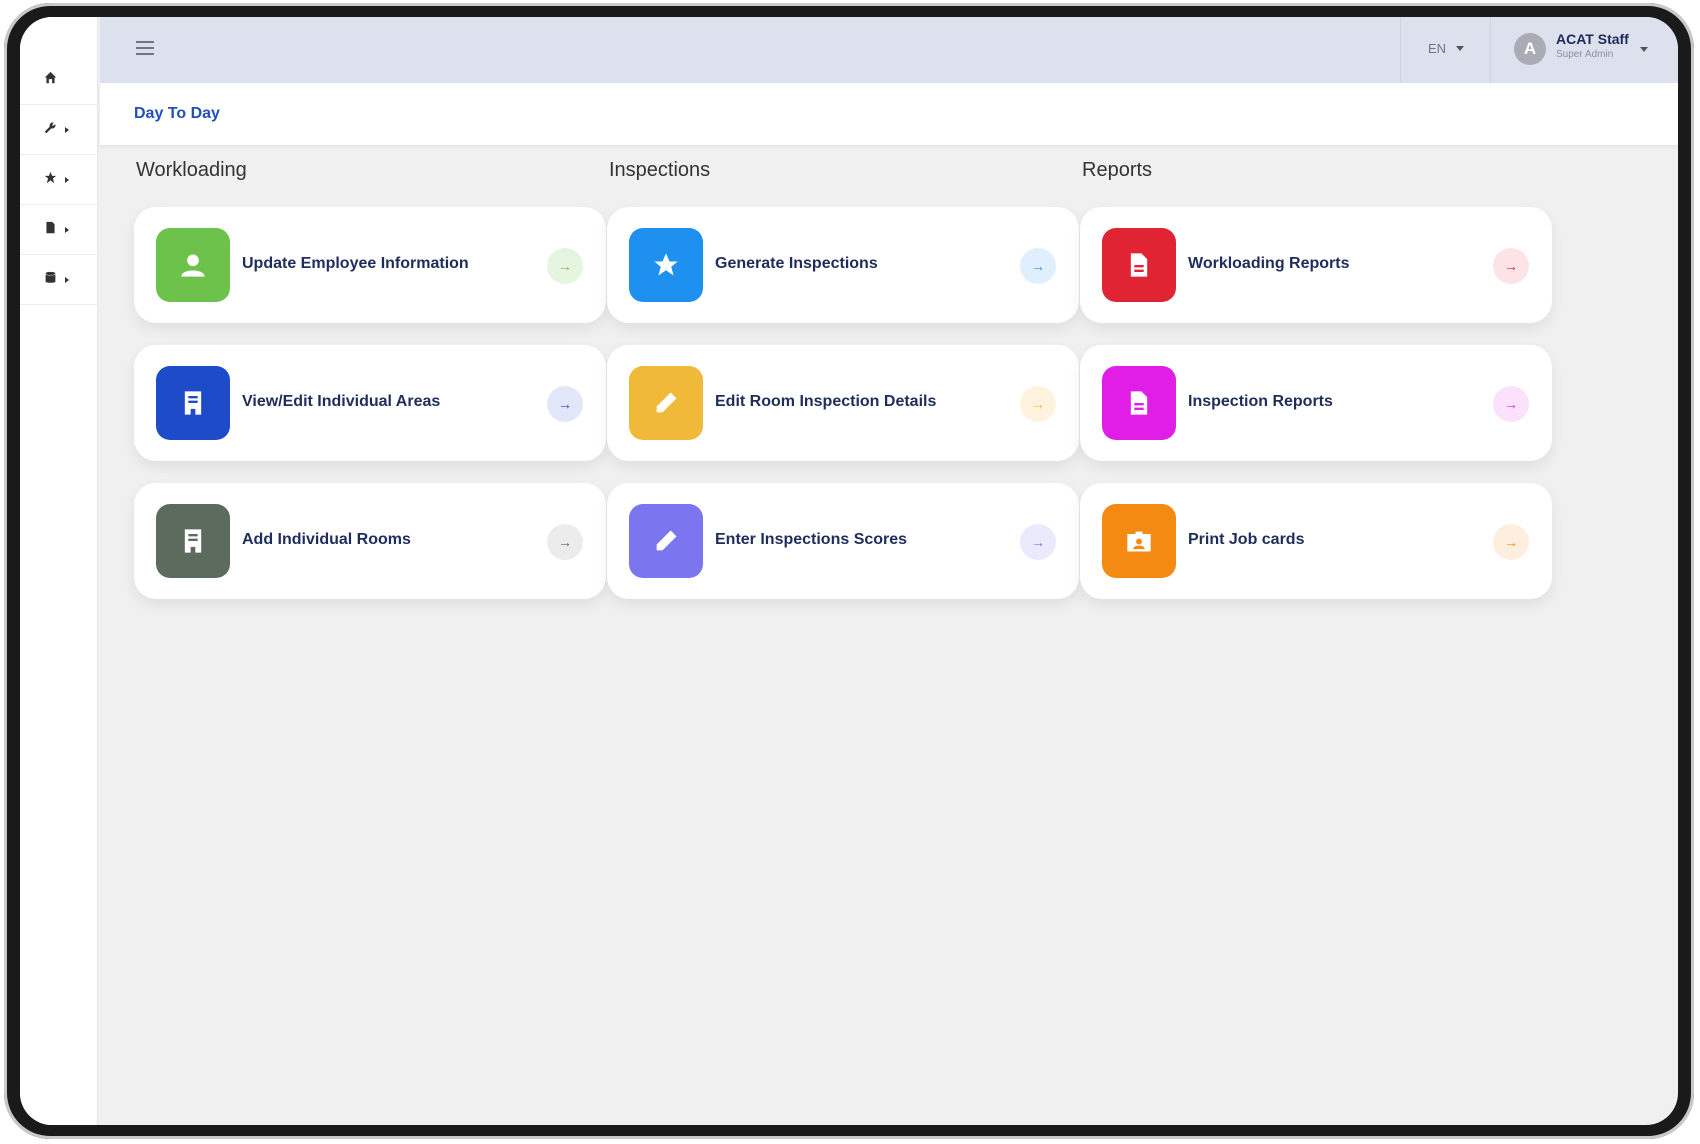  What do you see at coordinates (59, 571) in the screenshot?
I see `sidebar` at bounding box center [59, 571].